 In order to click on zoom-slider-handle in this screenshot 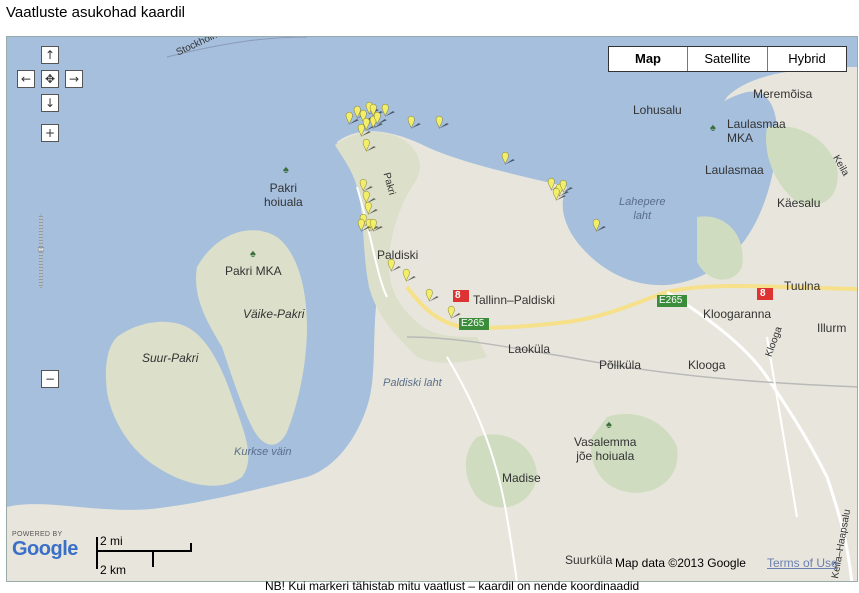, I will do `click(41, 249)`.